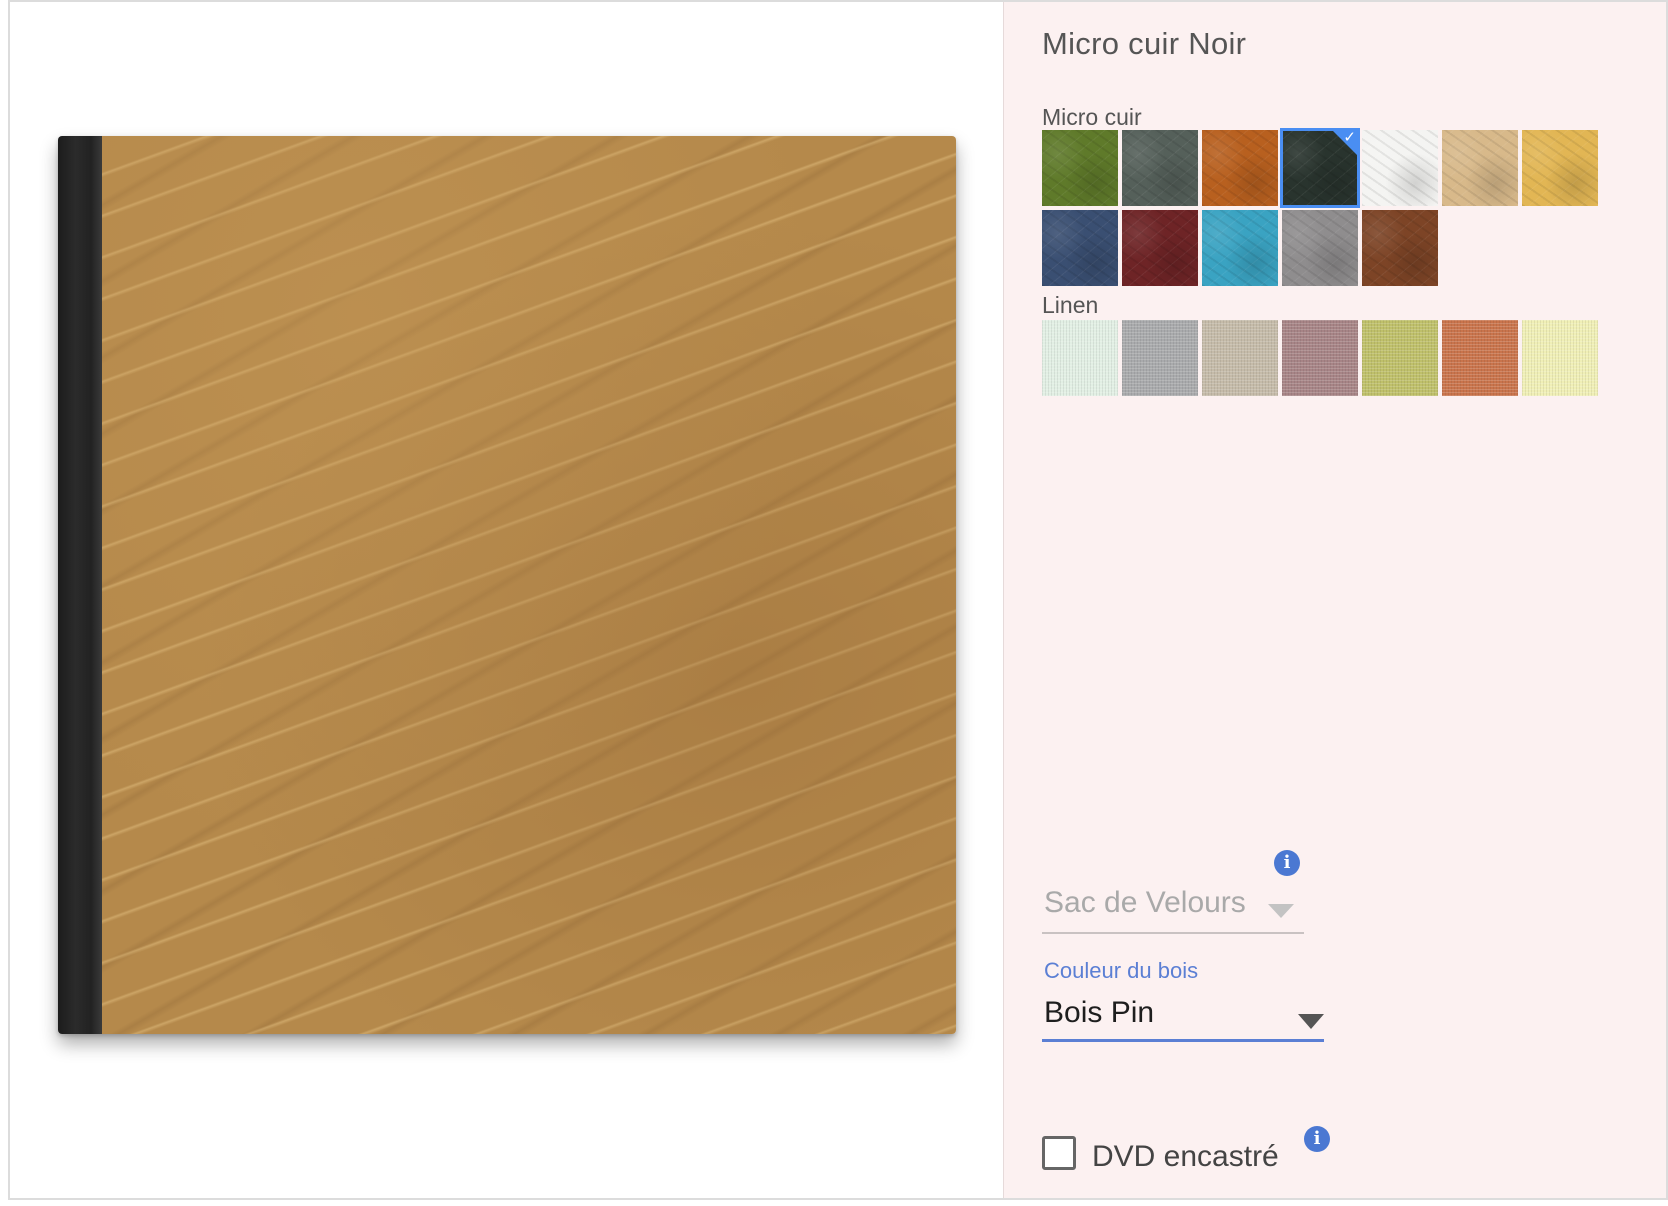 The image size is (1668, 1206). Describe the element at coordinates (1080, 358) in the screenshot. I see `linen-swatch-mint` at that location.